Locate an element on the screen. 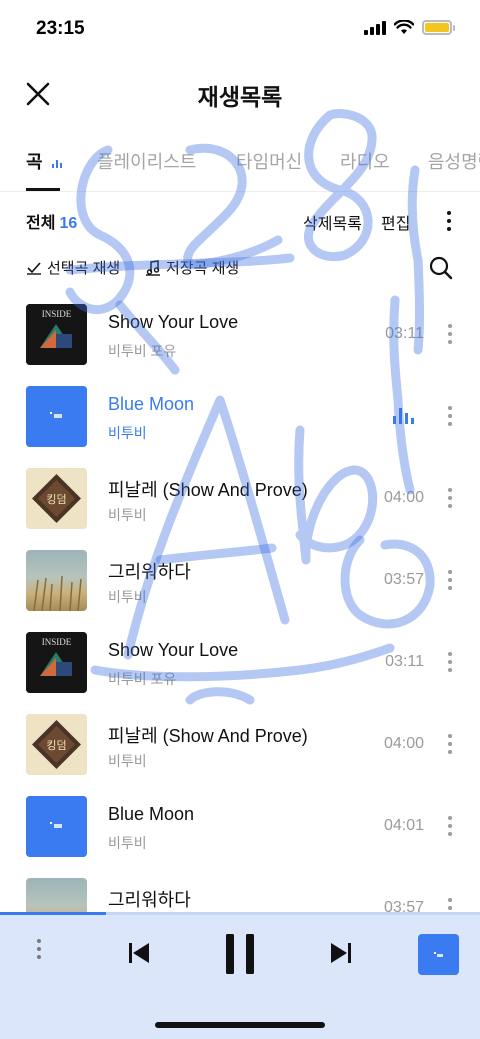 This screenshot has height=1039, width=480. mini-player is located at coordinates (240, 975).